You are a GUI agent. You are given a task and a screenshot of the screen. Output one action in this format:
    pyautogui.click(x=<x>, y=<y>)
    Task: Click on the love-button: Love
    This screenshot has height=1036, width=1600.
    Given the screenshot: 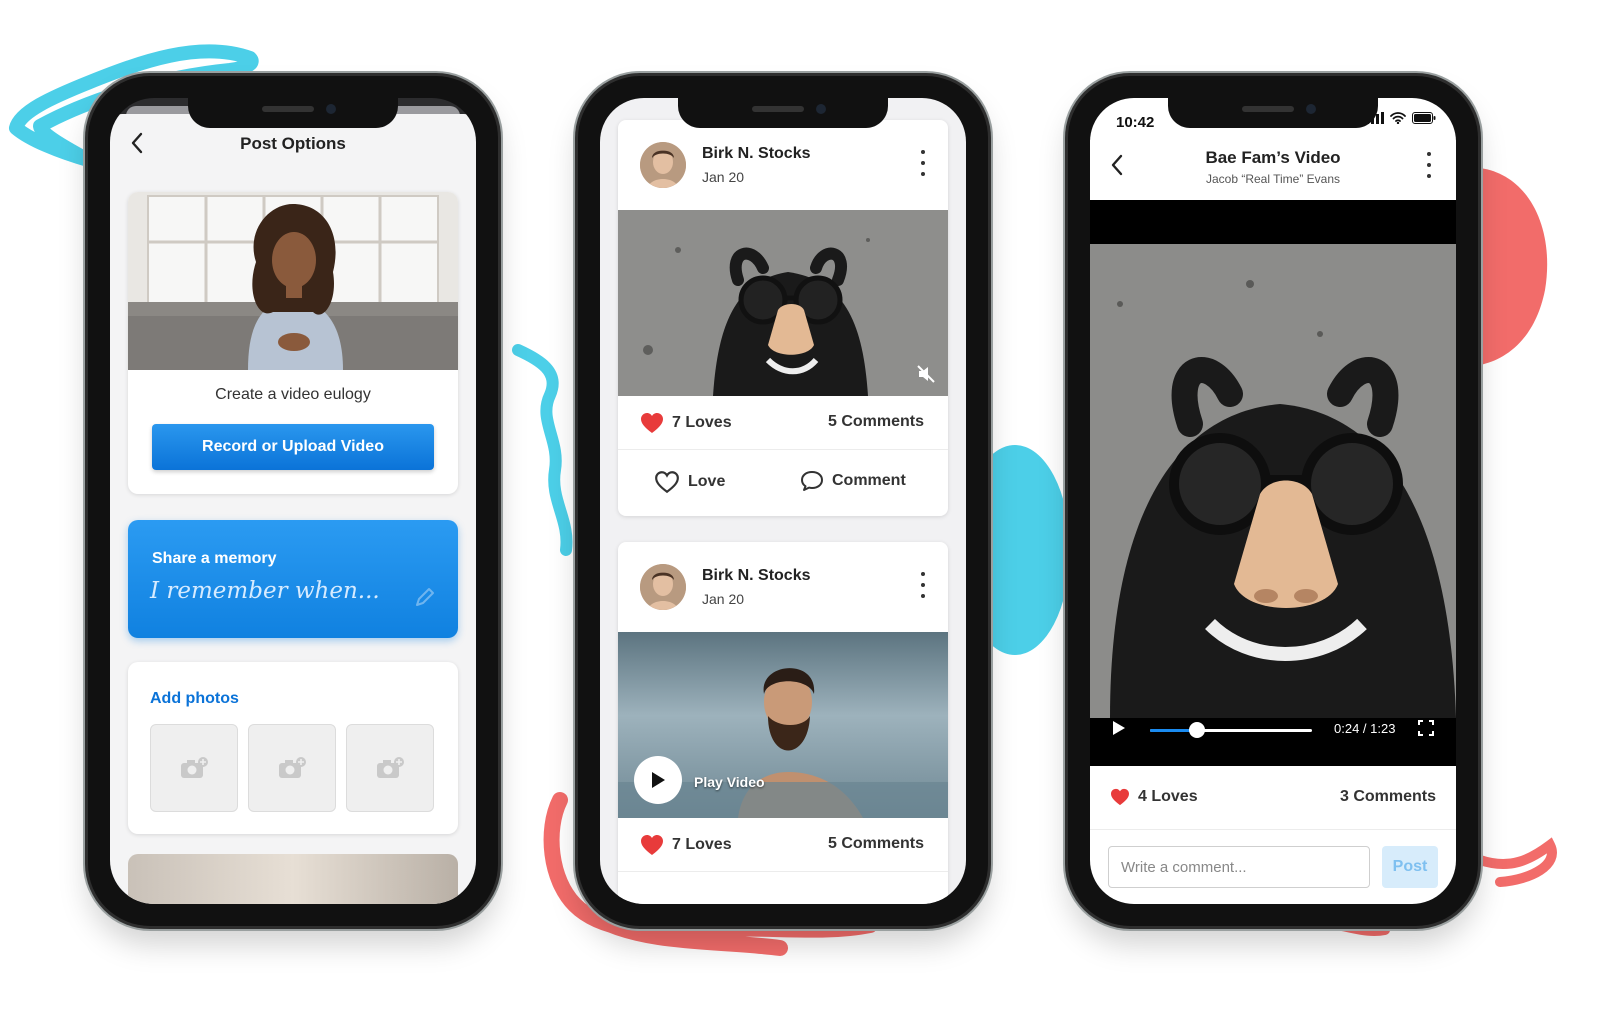 What is the action you would take?
    pyautogui.click(x=689, y=482)
    